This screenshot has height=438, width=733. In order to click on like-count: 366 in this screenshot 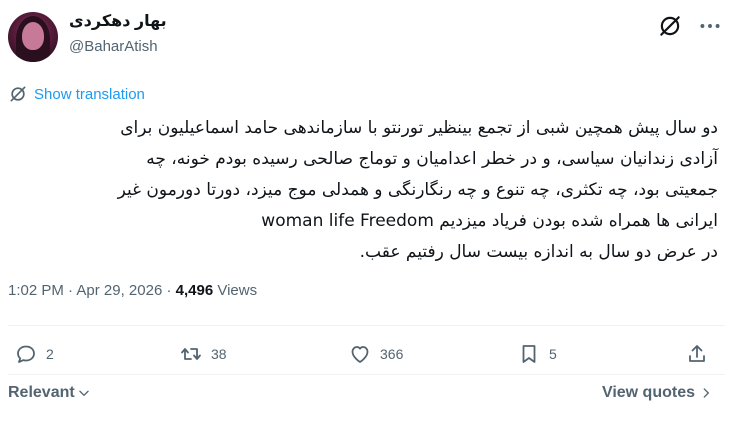, I will do `click(392, 354)`.